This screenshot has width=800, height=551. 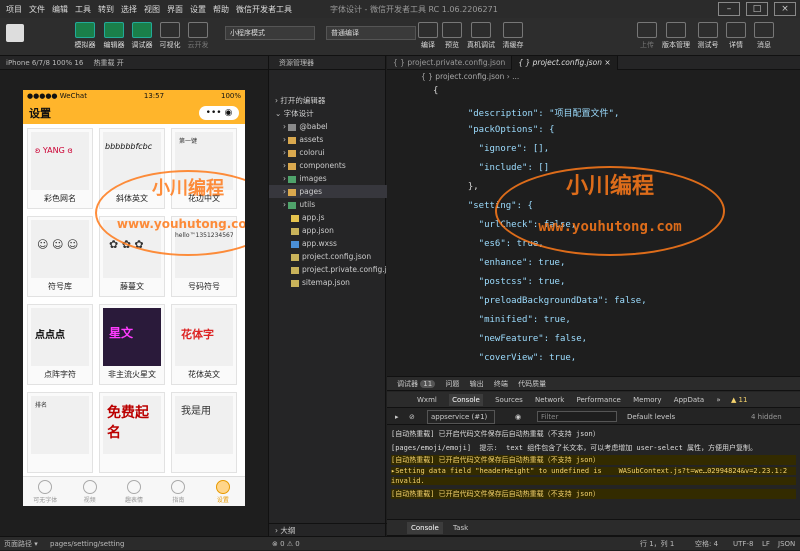 What do you see at coordinates (89, 491) in the screenshot?
I see `tab-video: 视频` at bounding box center [89, 491].